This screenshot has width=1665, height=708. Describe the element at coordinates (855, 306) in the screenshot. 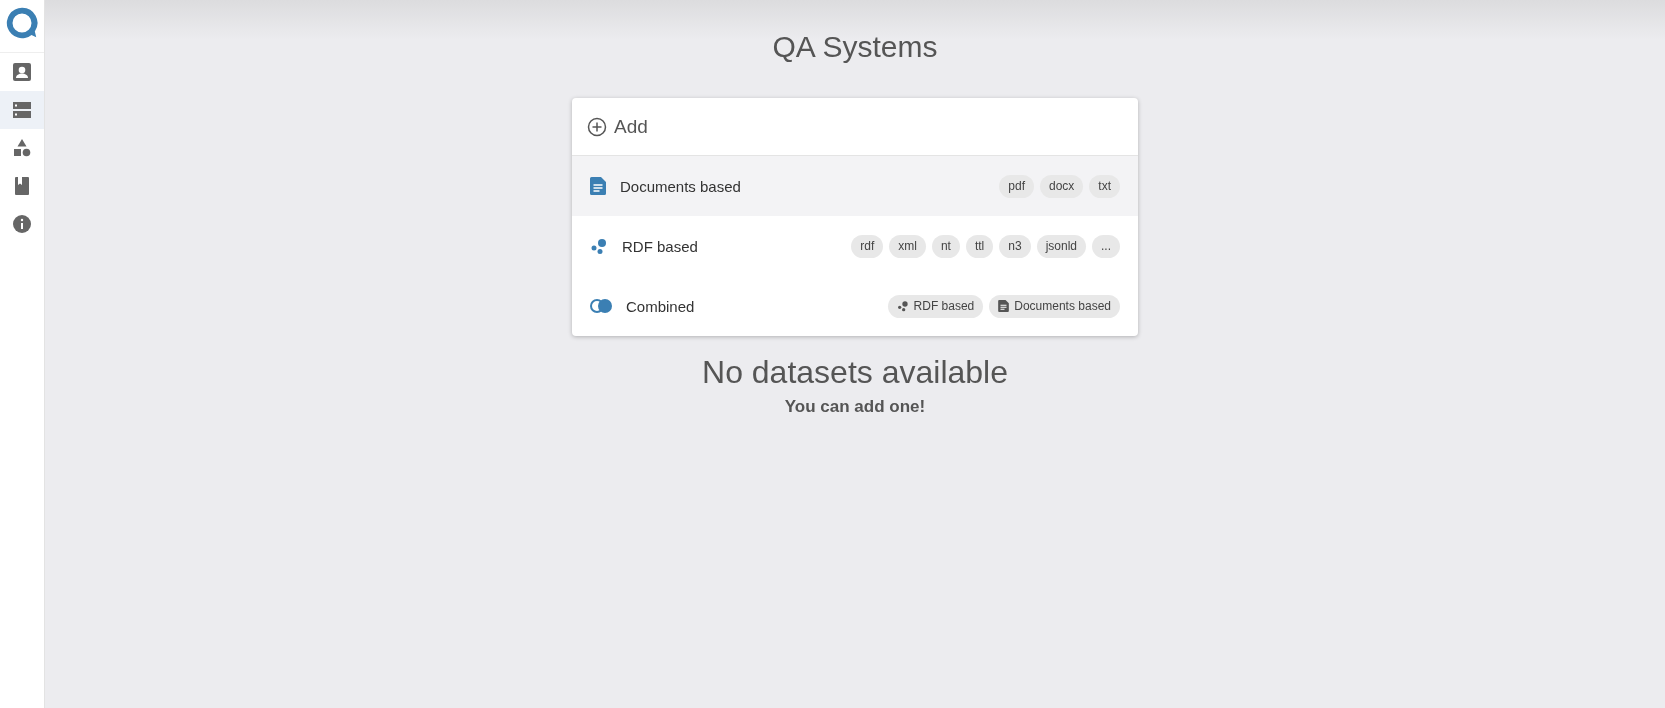

I see `dataset-type-option: Combined RDF based Documents based` at that location.